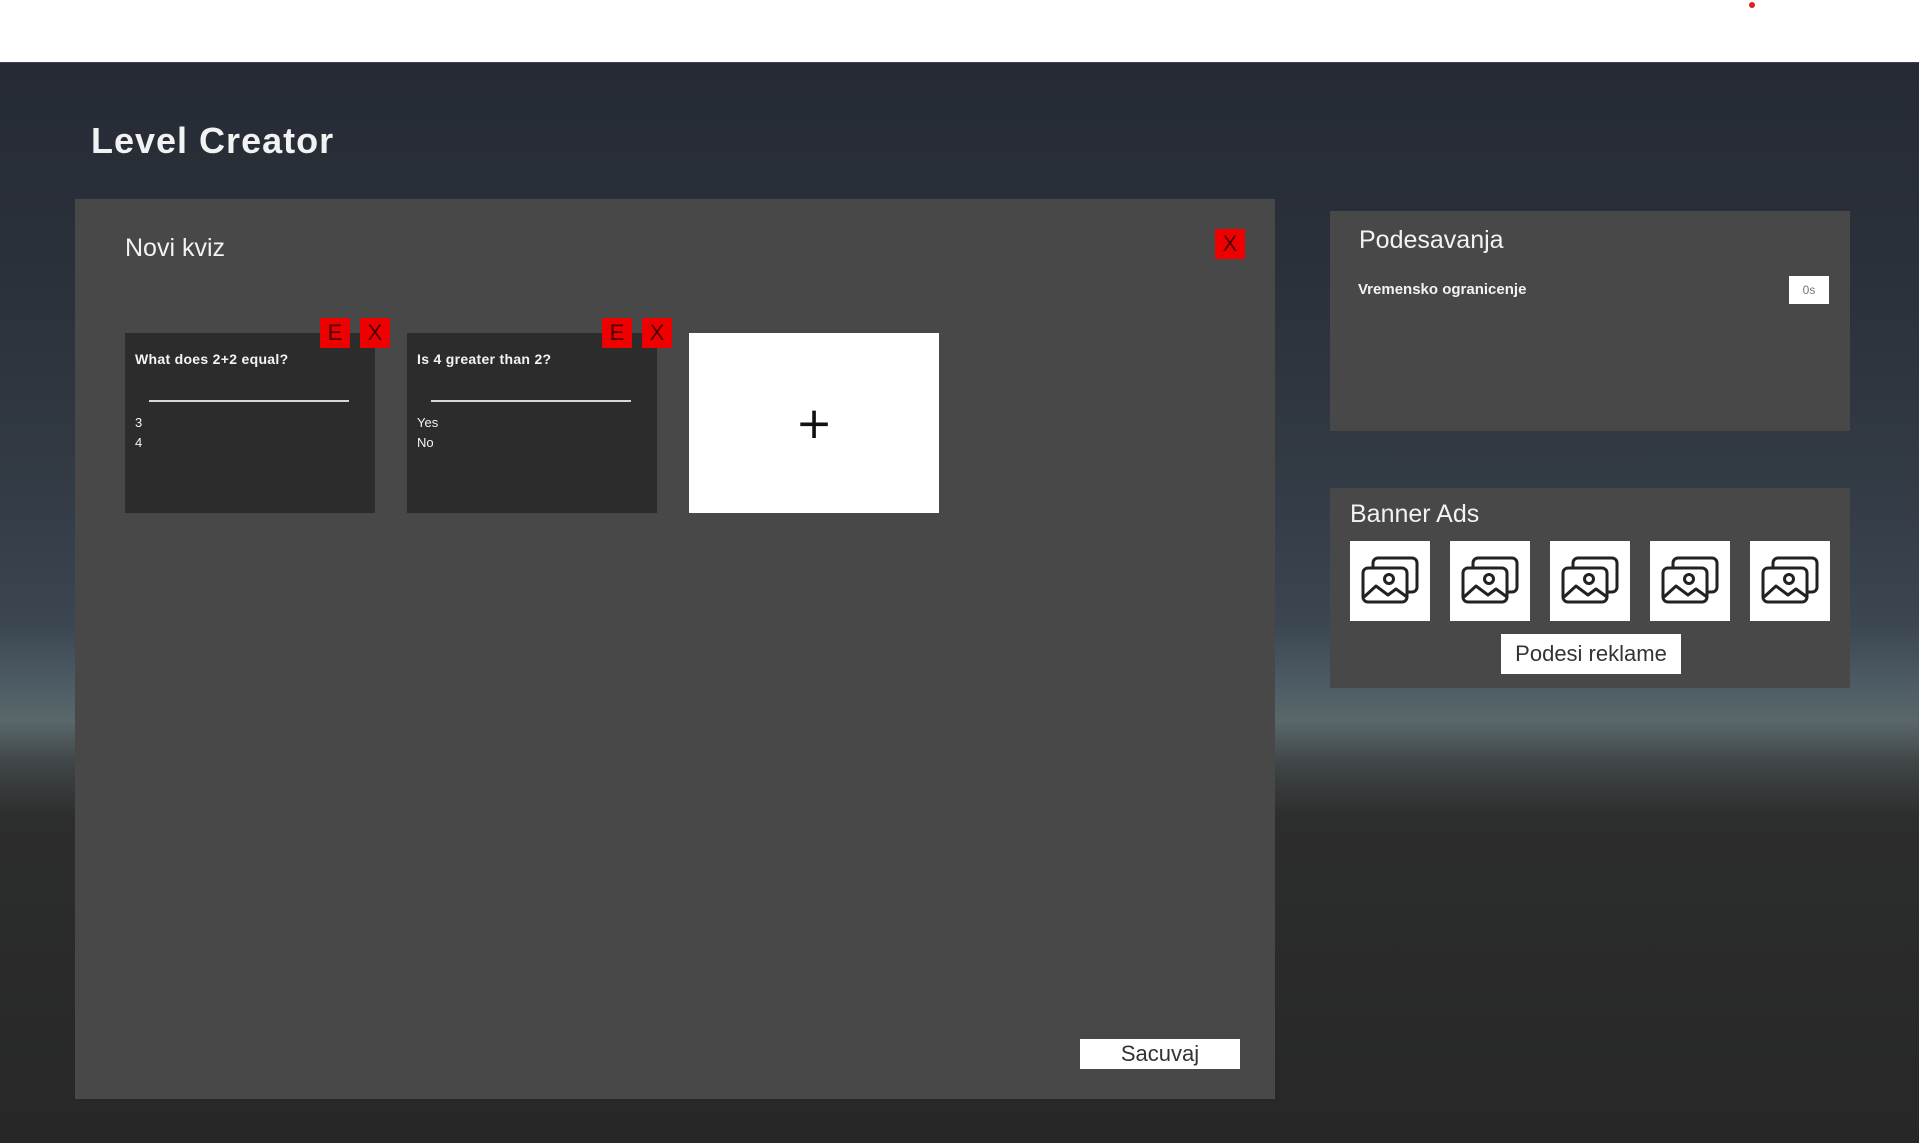  Describe the element at coordinates (1809, 290) in the screenshot. I see `time-limit-input` at that location.